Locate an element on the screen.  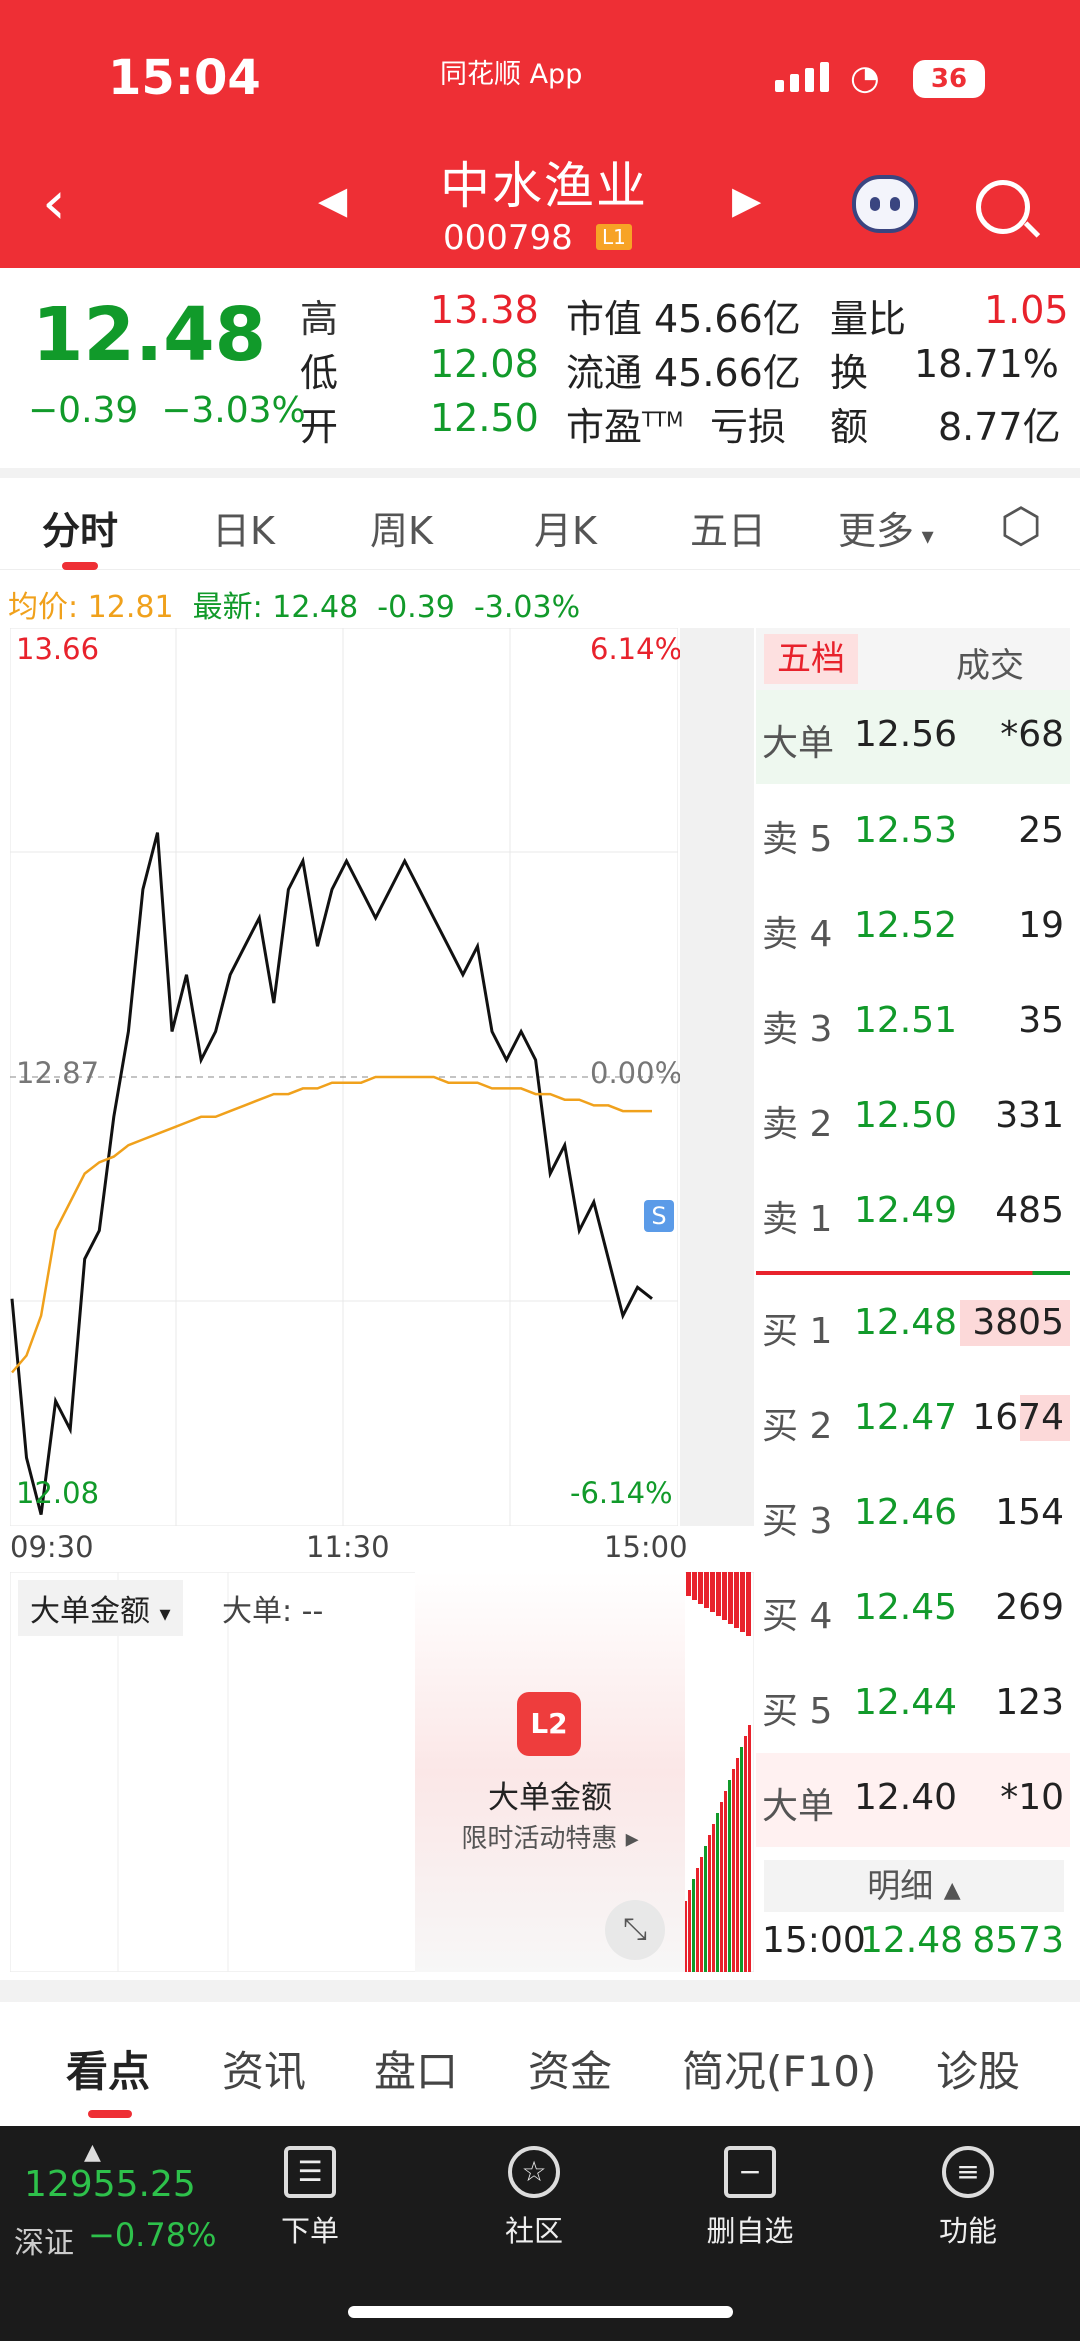
mcap-value: 45.66亿 is located at coordinates (727, 319).